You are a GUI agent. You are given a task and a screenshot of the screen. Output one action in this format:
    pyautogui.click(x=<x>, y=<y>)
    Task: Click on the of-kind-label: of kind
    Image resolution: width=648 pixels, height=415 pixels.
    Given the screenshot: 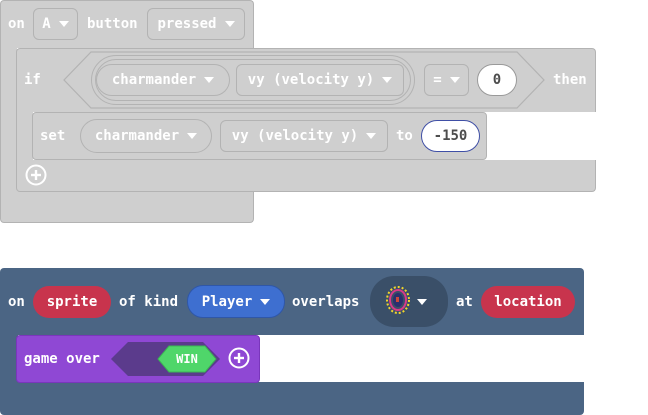 What is the action you would take?
    pyautogui.click(x=149, y=302)
    